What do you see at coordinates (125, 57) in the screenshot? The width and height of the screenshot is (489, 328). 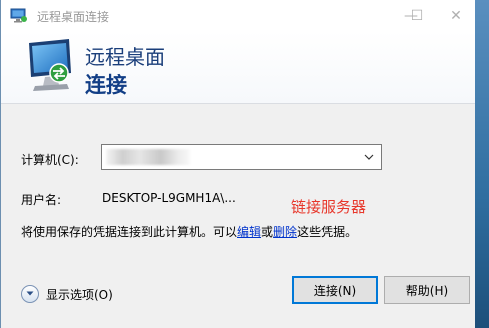 I see `banner-title-line1: 远程桌面` at bounding box center [125, 57].